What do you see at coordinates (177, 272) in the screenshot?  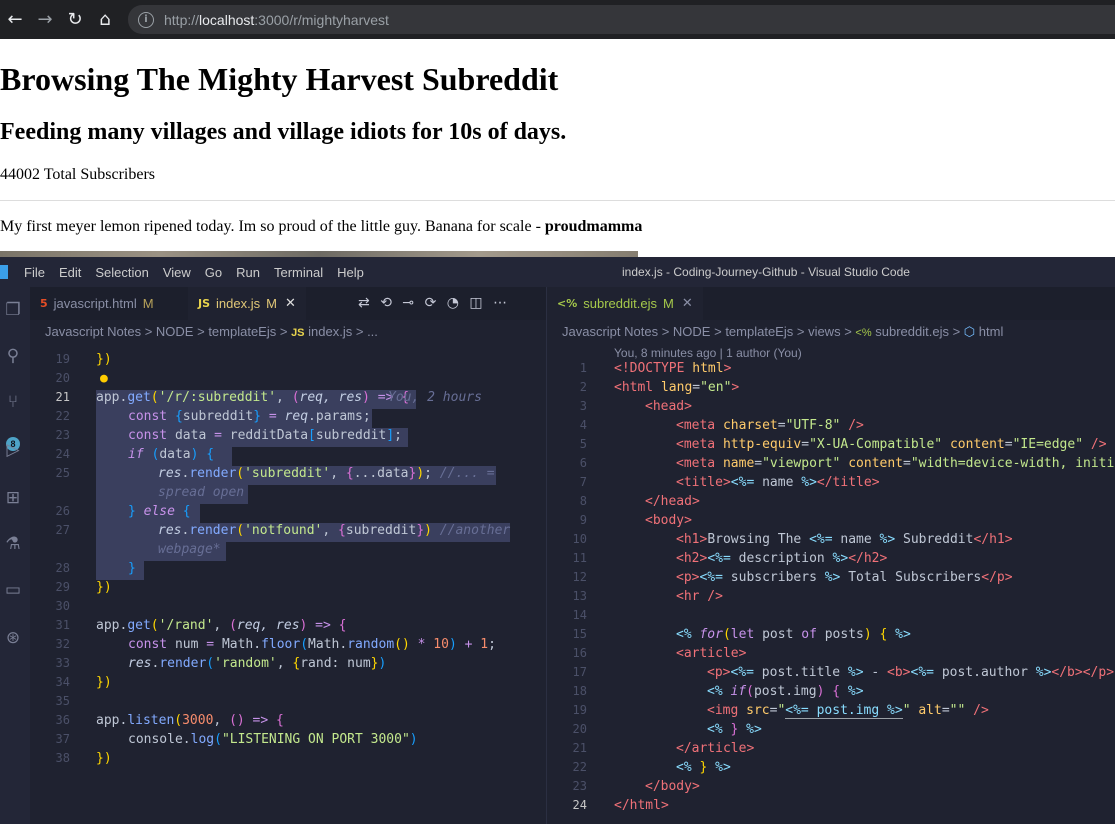 I see `menu-view: View` at bounding box center [177, 272].